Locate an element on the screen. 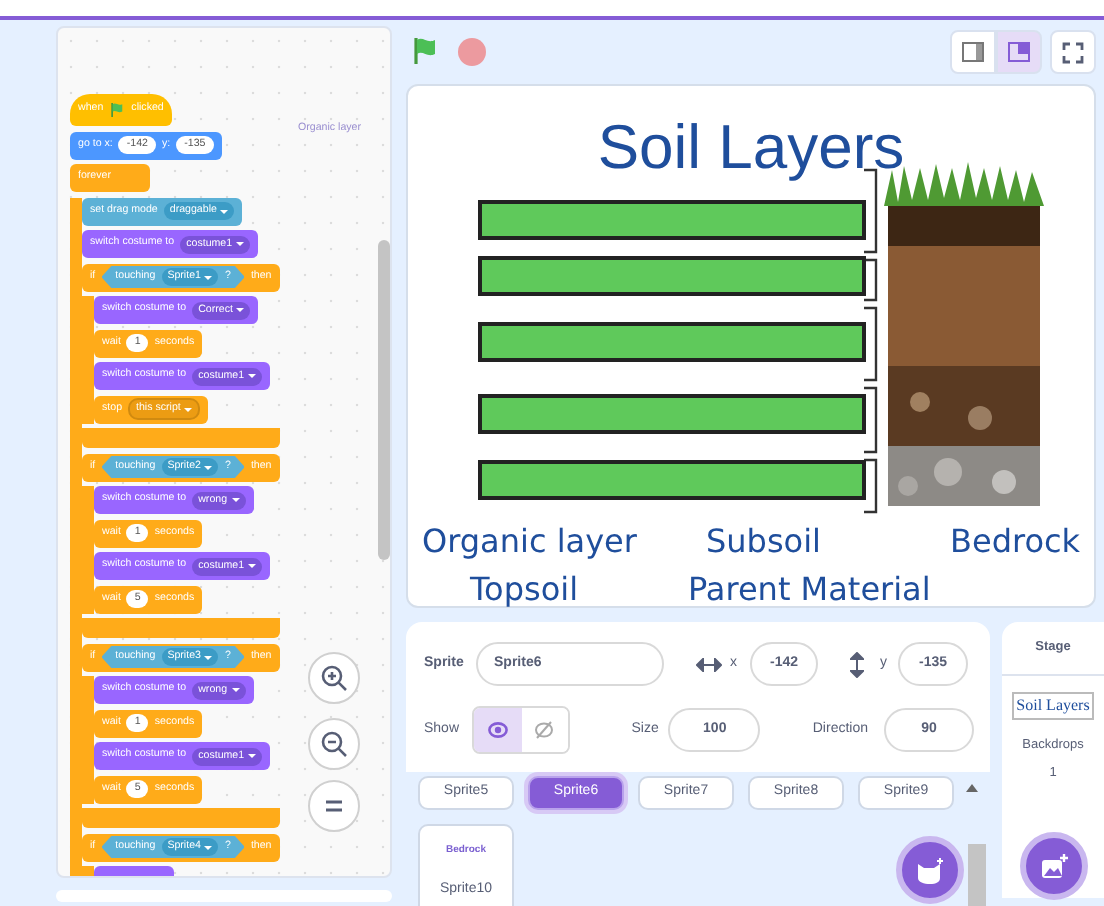 Image resolution: width=1104 pixels, height=906 pixels. vertical-arrows-icon is located at coordinates (857, 664).